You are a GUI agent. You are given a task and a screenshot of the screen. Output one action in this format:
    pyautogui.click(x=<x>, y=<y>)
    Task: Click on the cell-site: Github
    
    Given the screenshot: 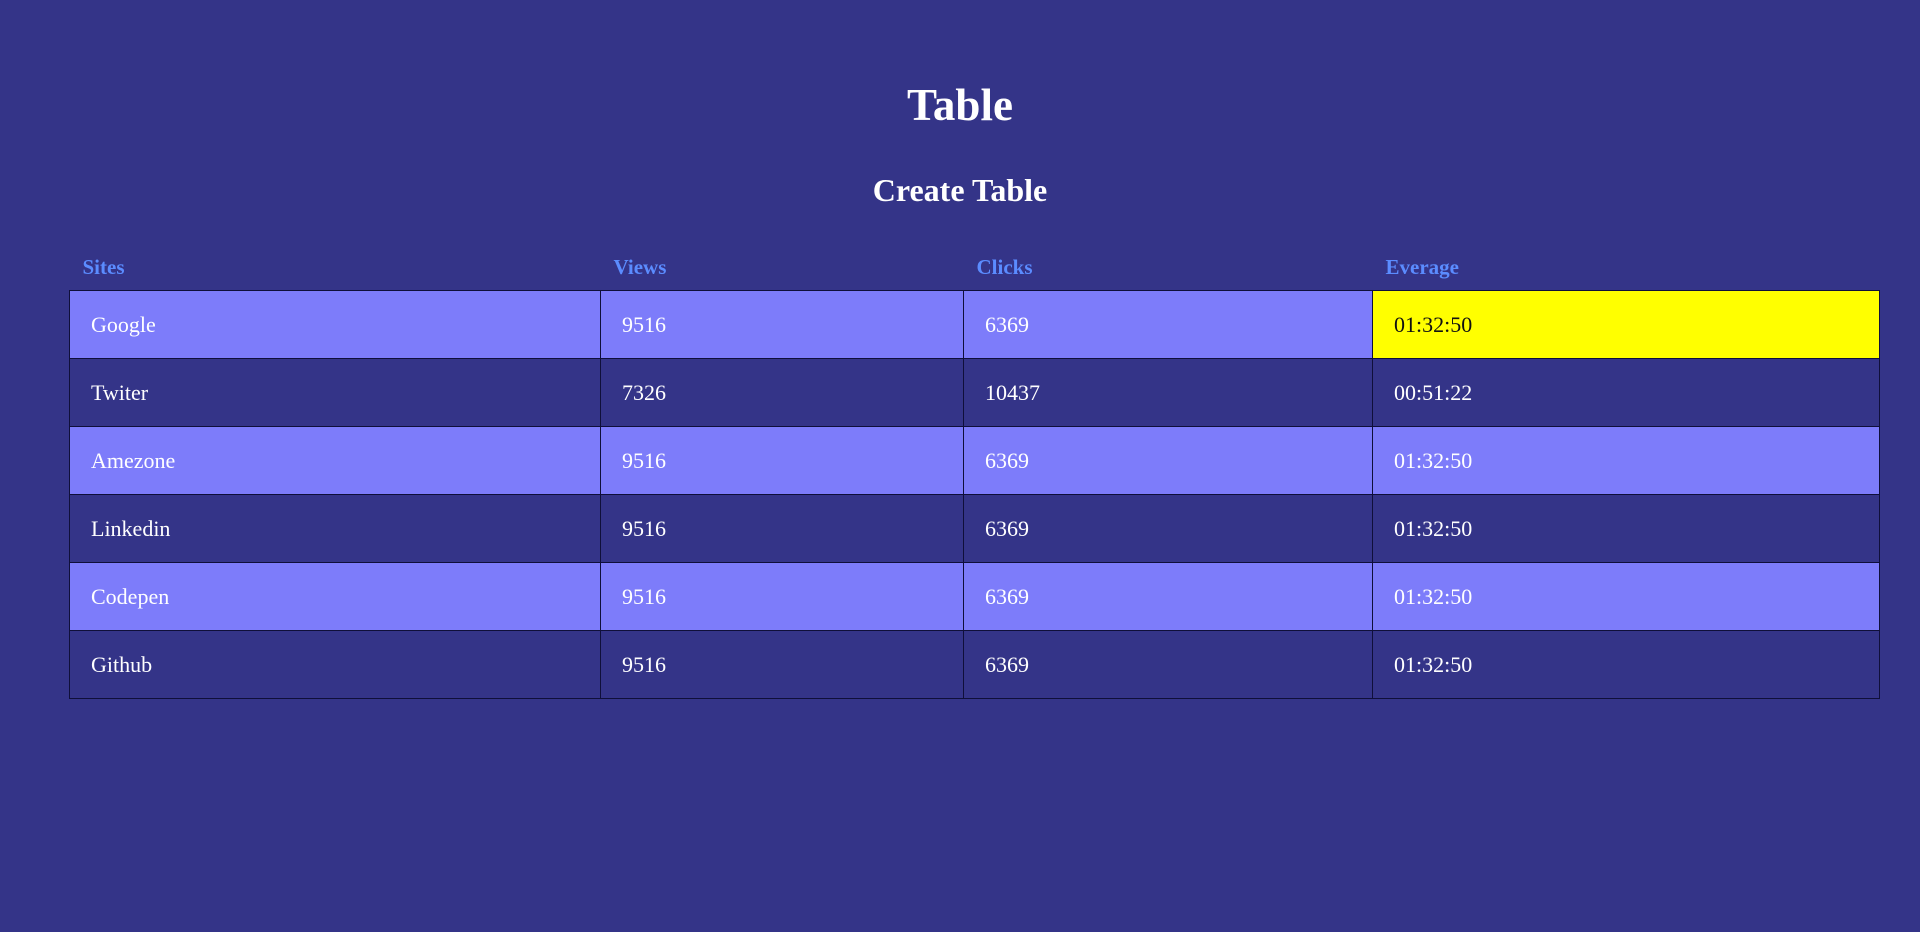 What is the action you would take?
    pyautogui.click(x=335, y=664)
    